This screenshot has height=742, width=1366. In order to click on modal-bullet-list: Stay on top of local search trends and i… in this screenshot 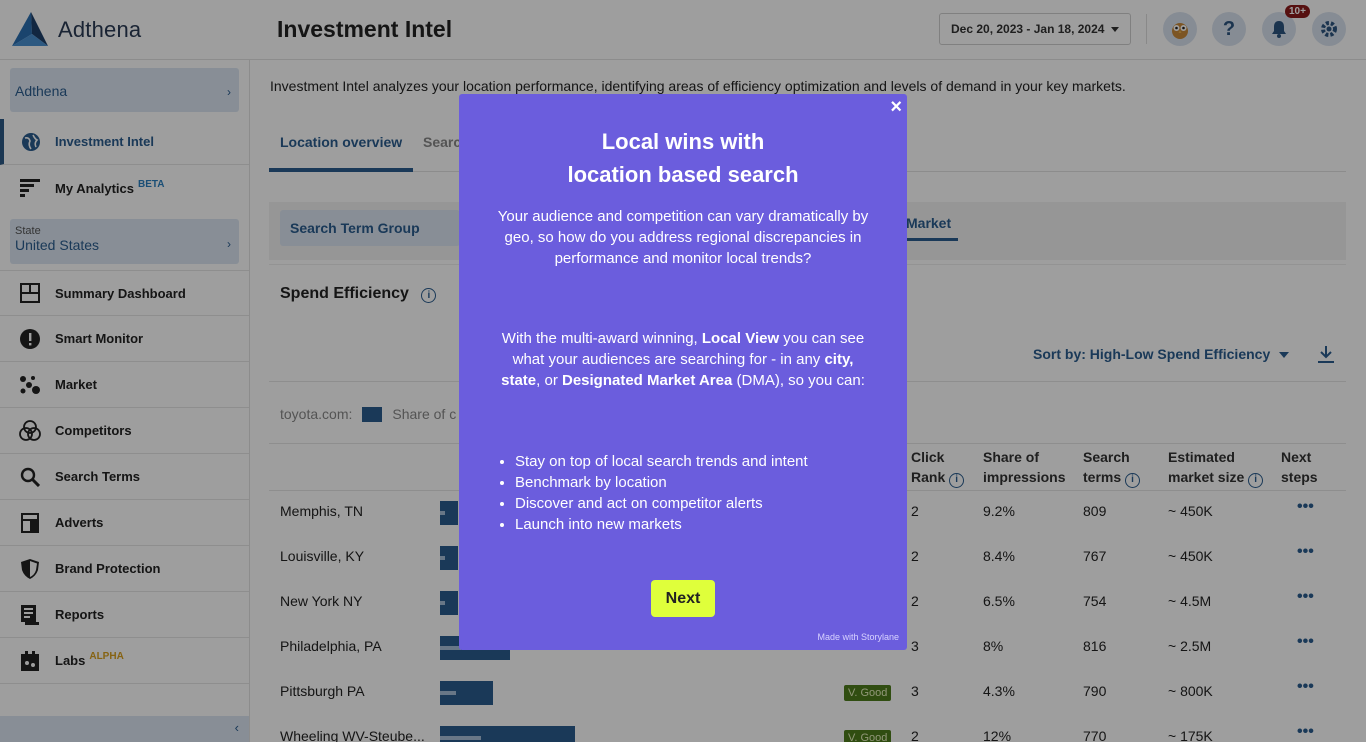, I will do `click(661, 493)`.